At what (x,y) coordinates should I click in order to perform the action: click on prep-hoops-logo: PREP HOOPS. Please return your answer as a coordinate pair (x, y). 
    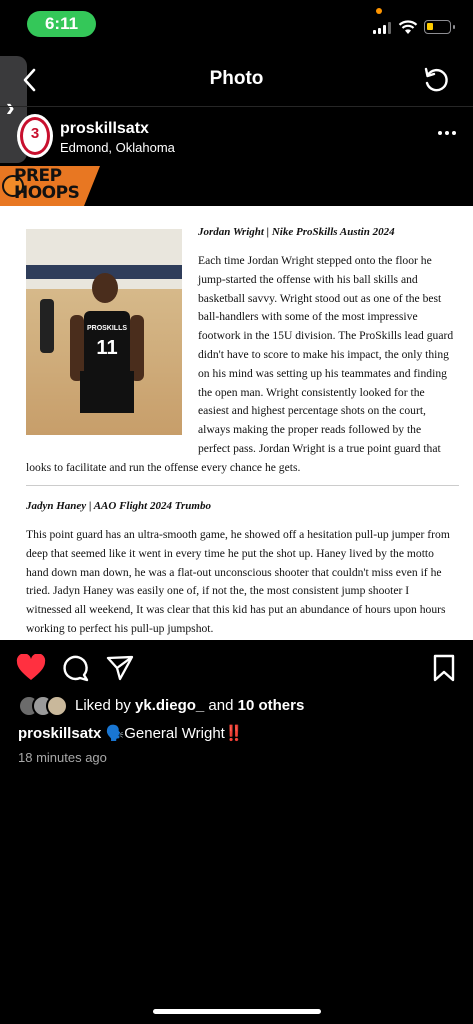
    Looking at the image, I should click on (47, 185).